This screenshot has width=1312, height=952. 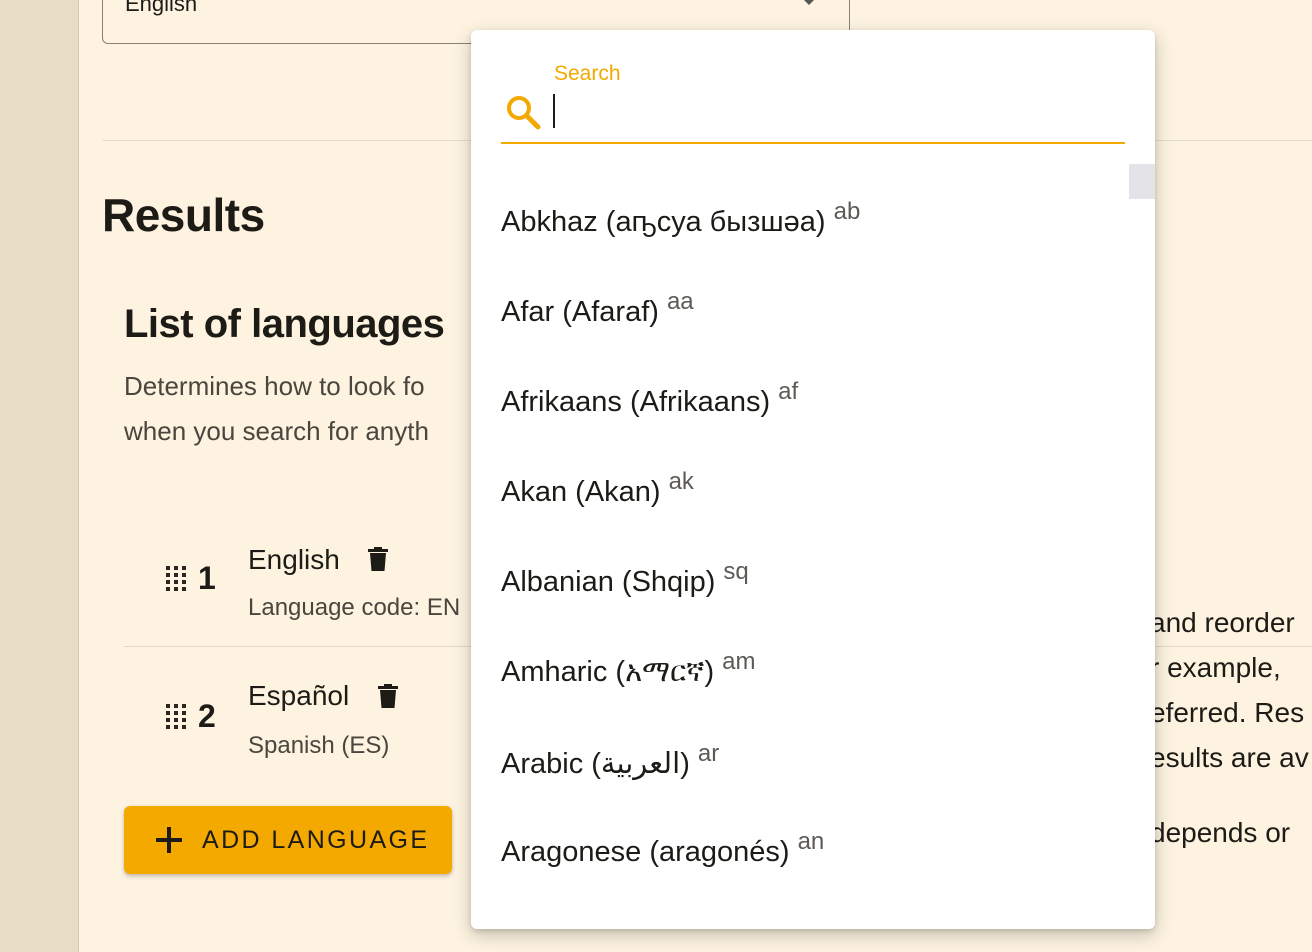 What do you see at coordinates (811, 841) in the screenshot?
I see `language-option-code: an` at bounding box center [811, 841].